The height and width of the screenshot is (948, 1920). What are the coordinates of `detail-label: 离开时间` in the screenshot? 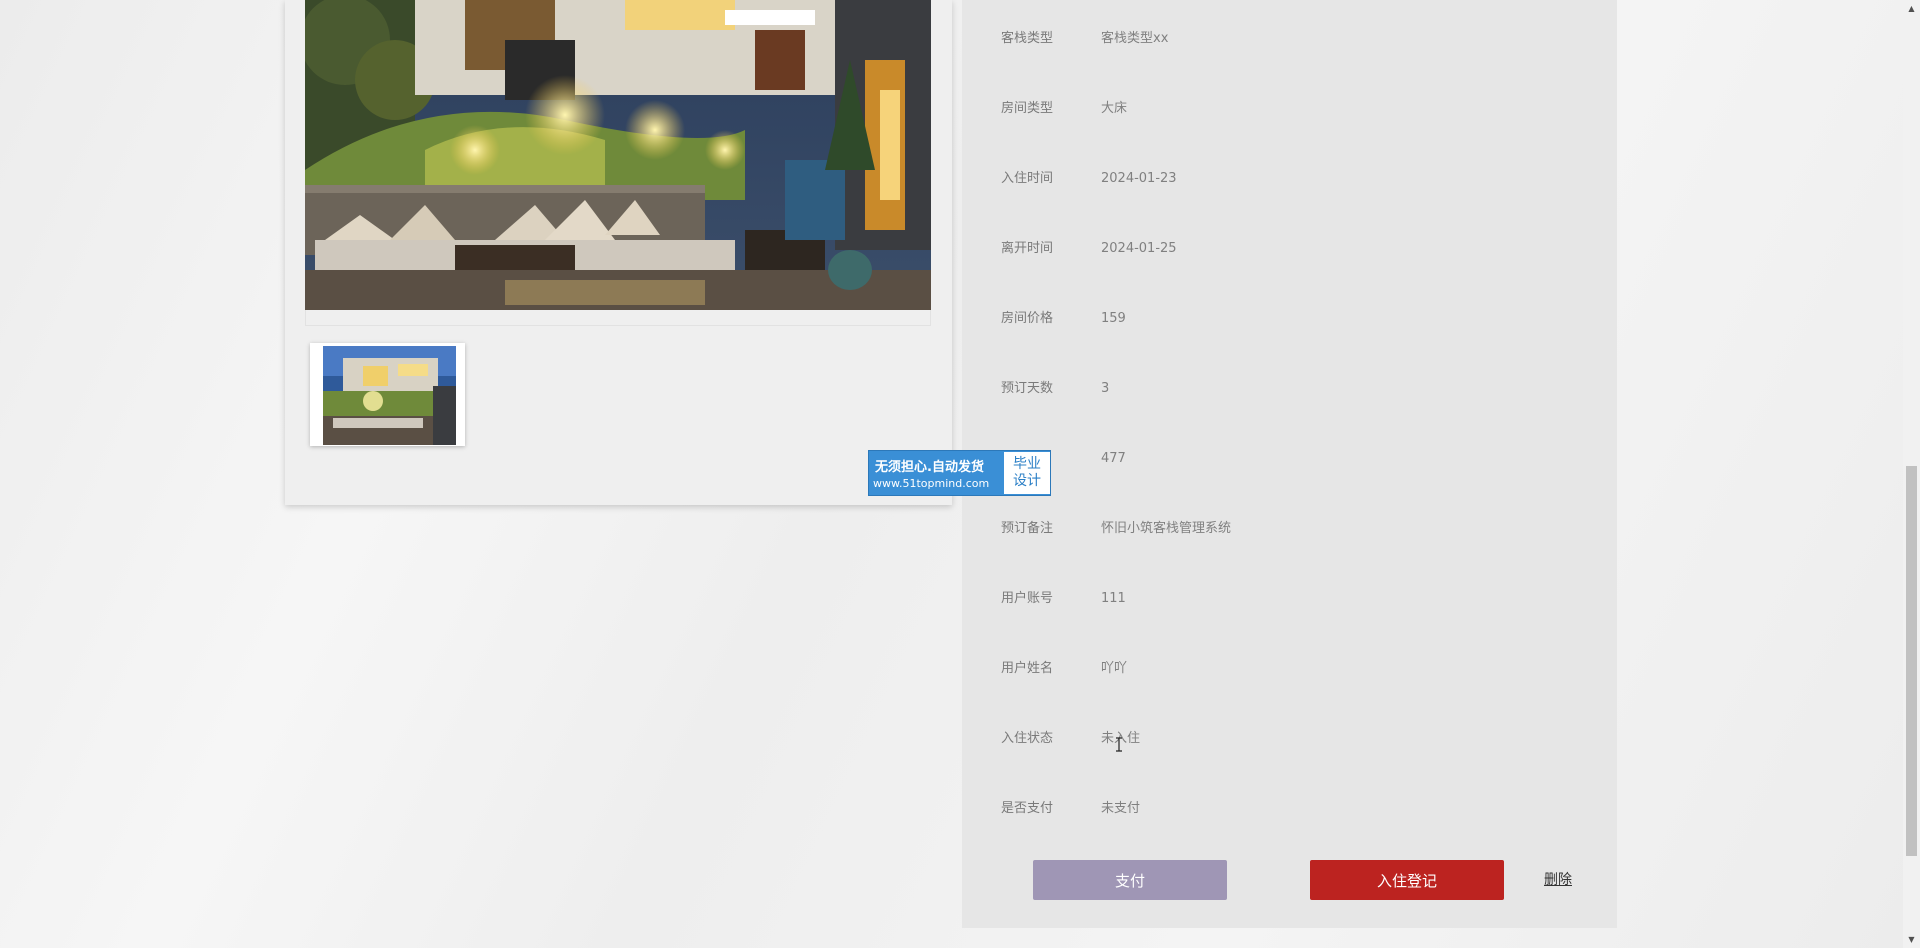 It's located at (1027, 248).